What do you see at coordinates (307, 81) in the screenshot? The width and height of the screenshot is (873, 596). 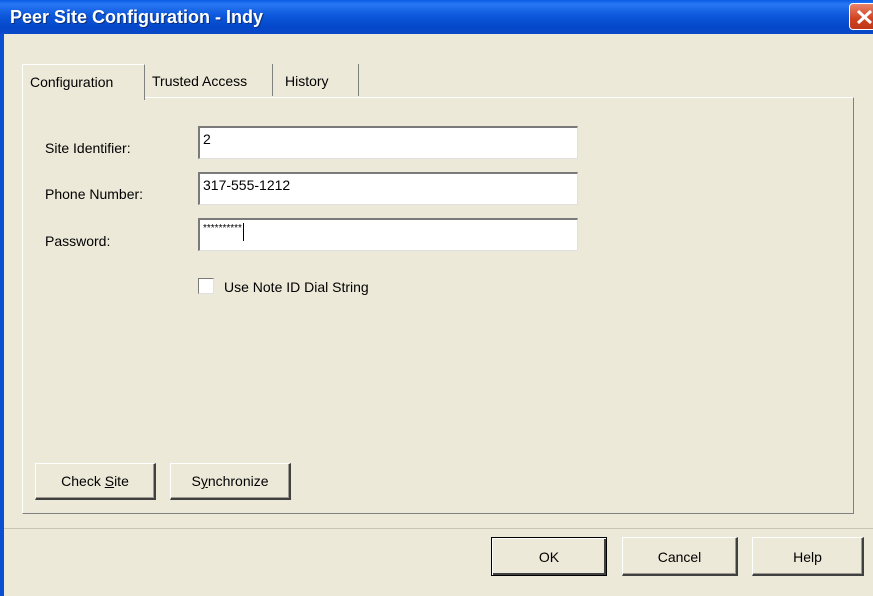 I see `tab-label: History` at bounding box center [307, 81].